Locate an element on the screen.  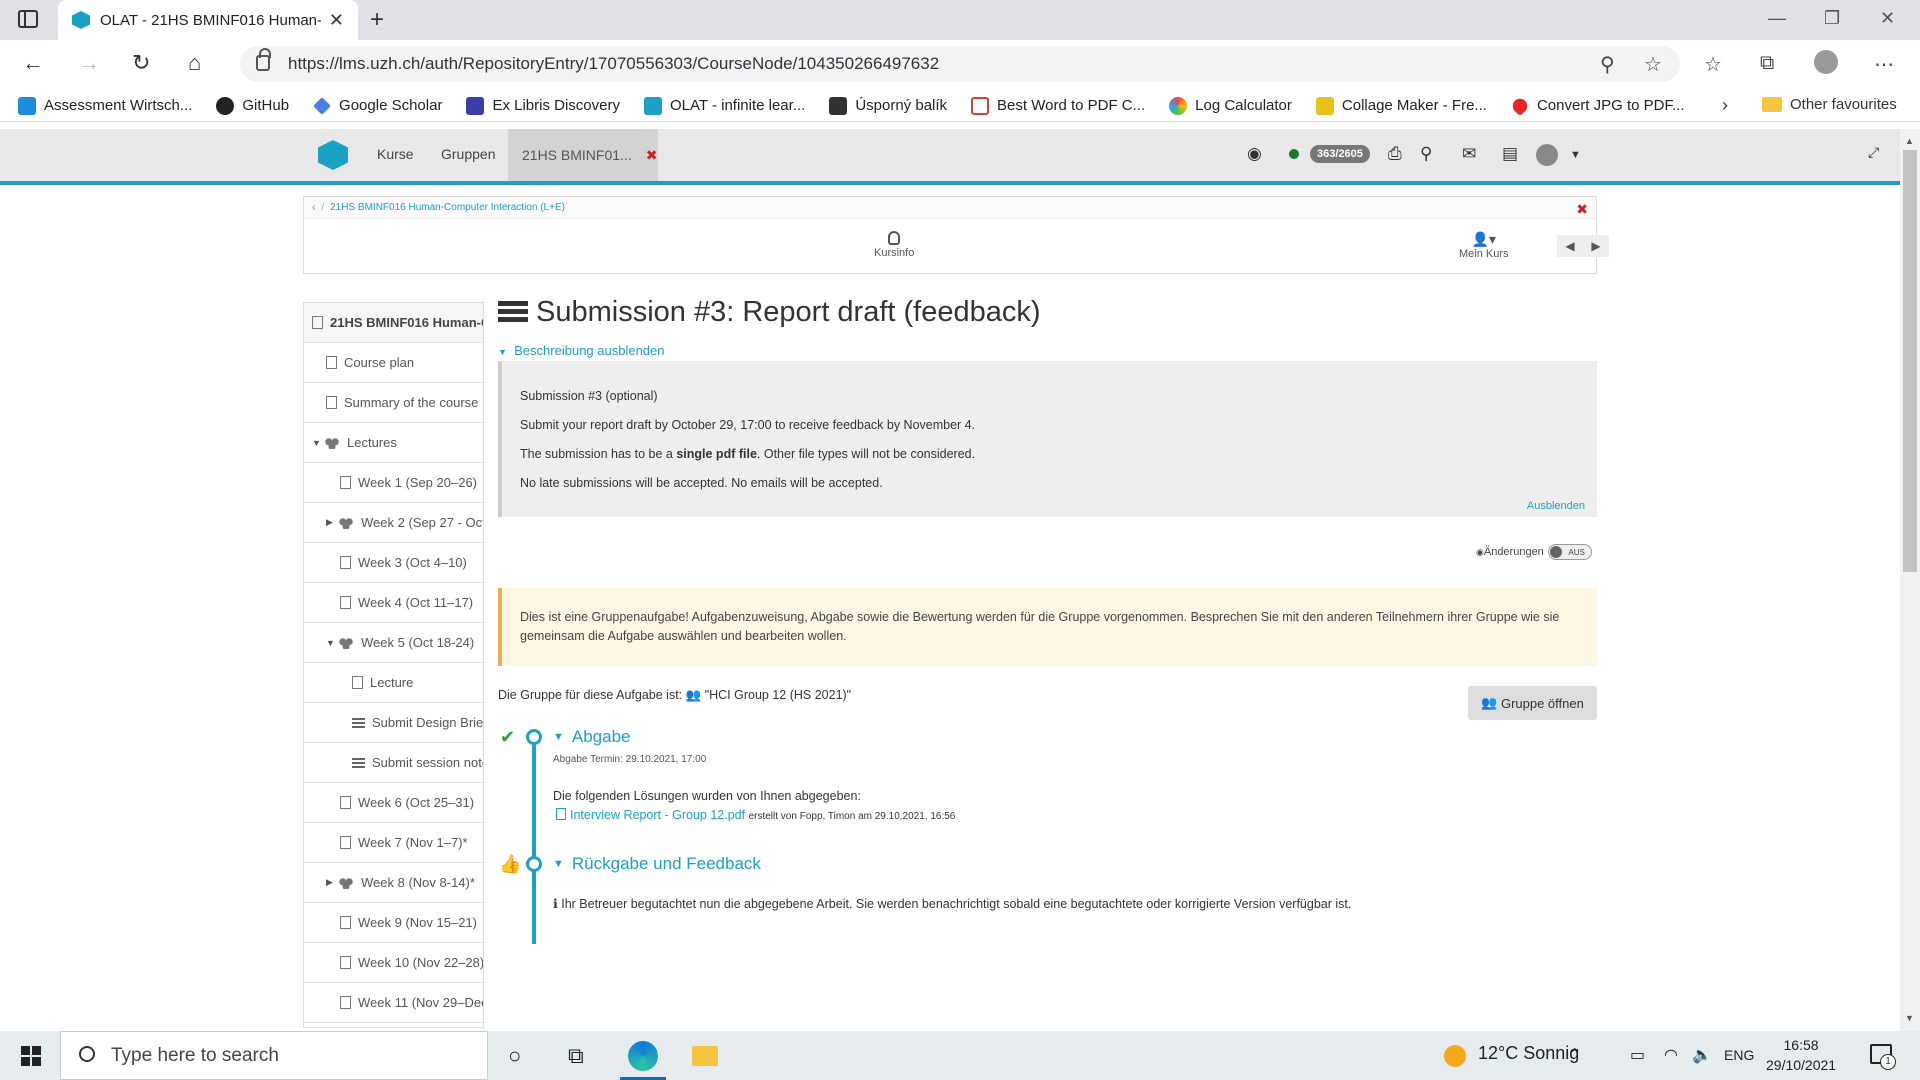
kursinfo-button: Kursinfo is located at coordinates (894, 245).